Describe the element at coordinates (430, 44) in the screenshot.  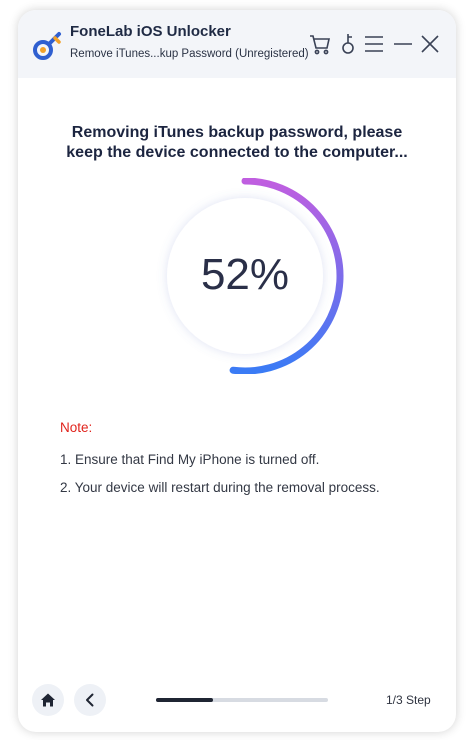
I see `close-icon` at that location.